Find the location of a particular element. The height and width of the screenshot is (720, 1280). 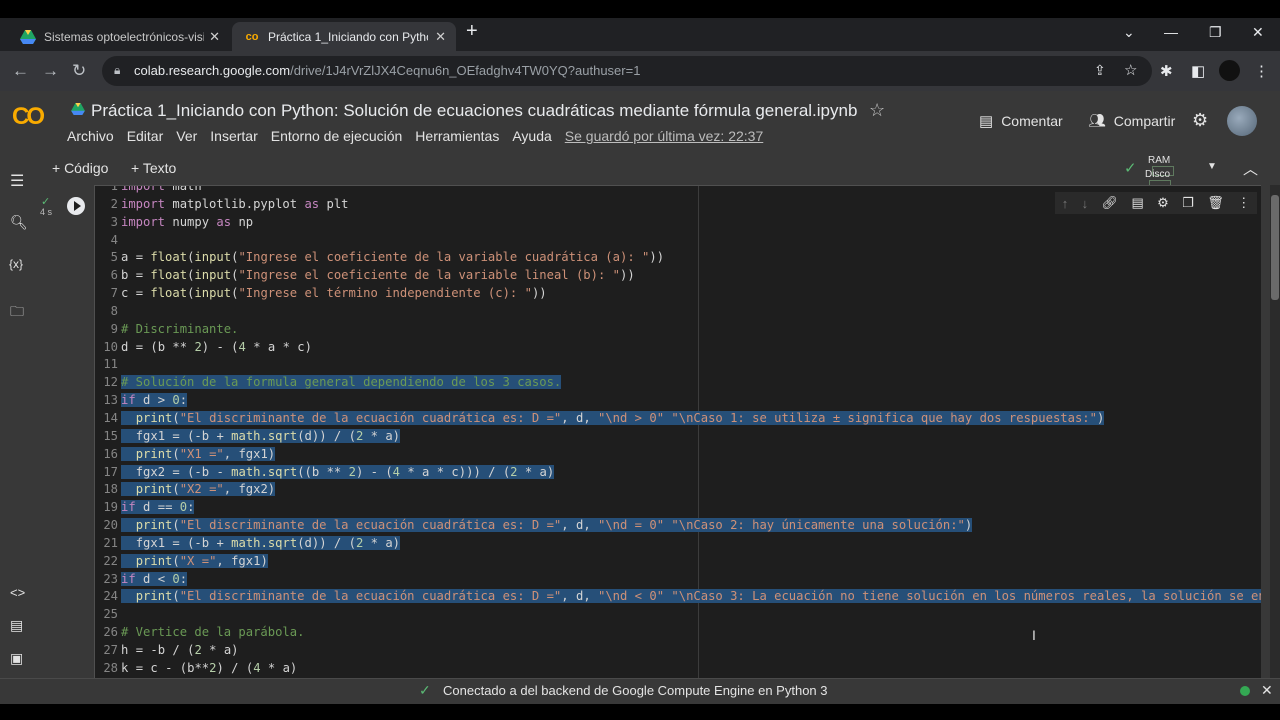

mirror-cell-icon: ❐ is located at coordinates (1188, 203).